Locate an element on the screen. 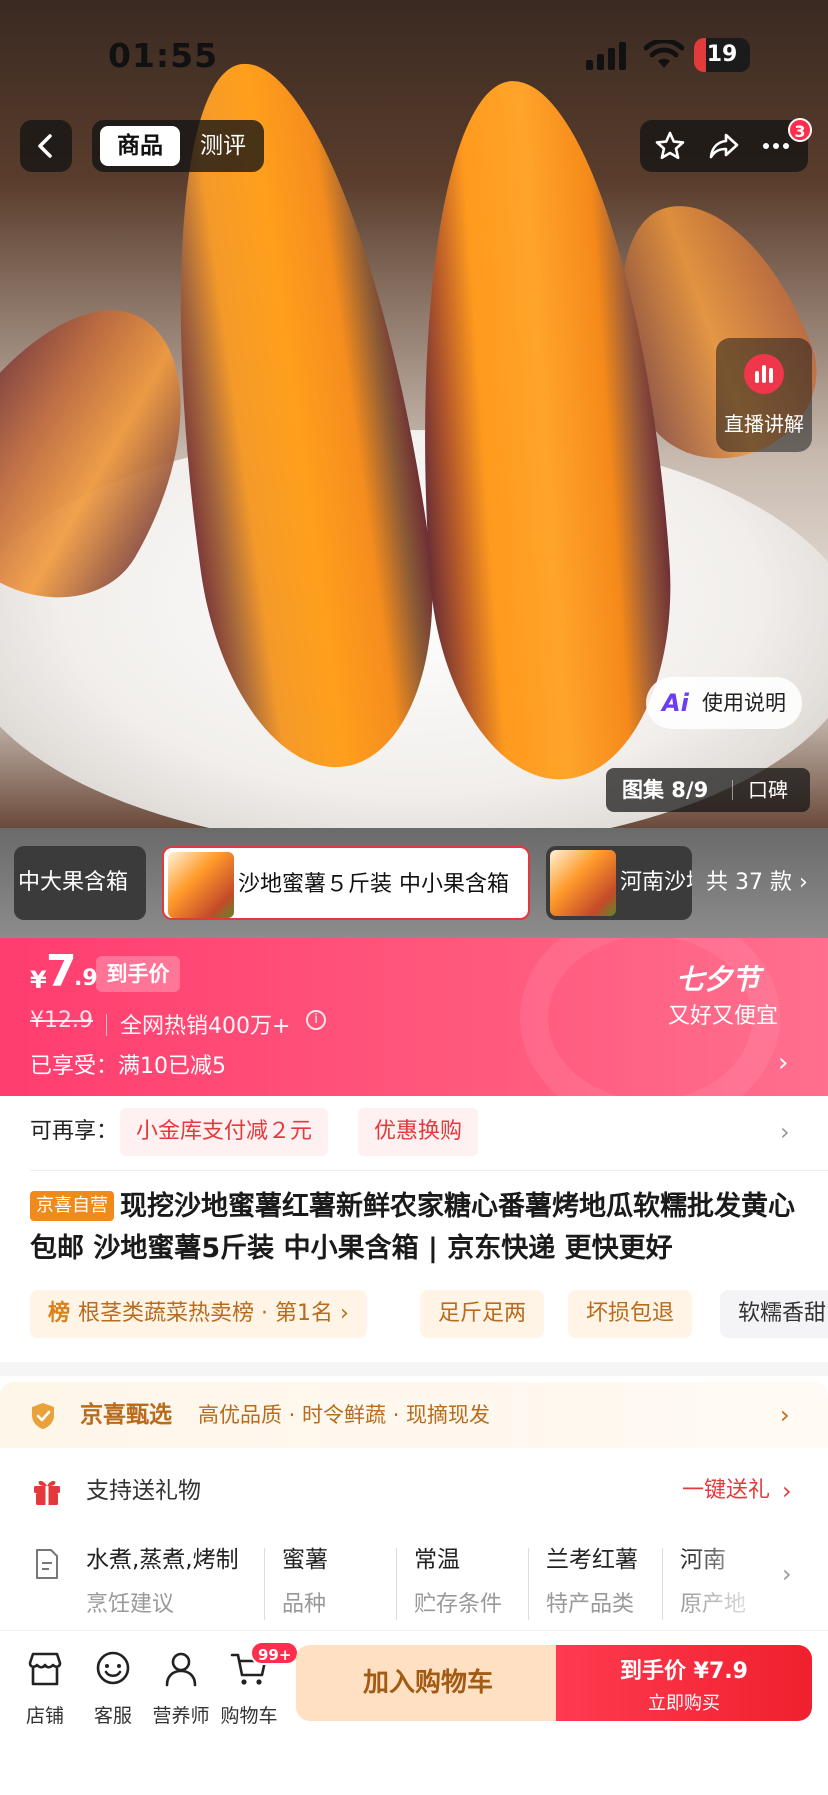  feature-tag: 足斤足两 is located at coordinates (482, 1314).